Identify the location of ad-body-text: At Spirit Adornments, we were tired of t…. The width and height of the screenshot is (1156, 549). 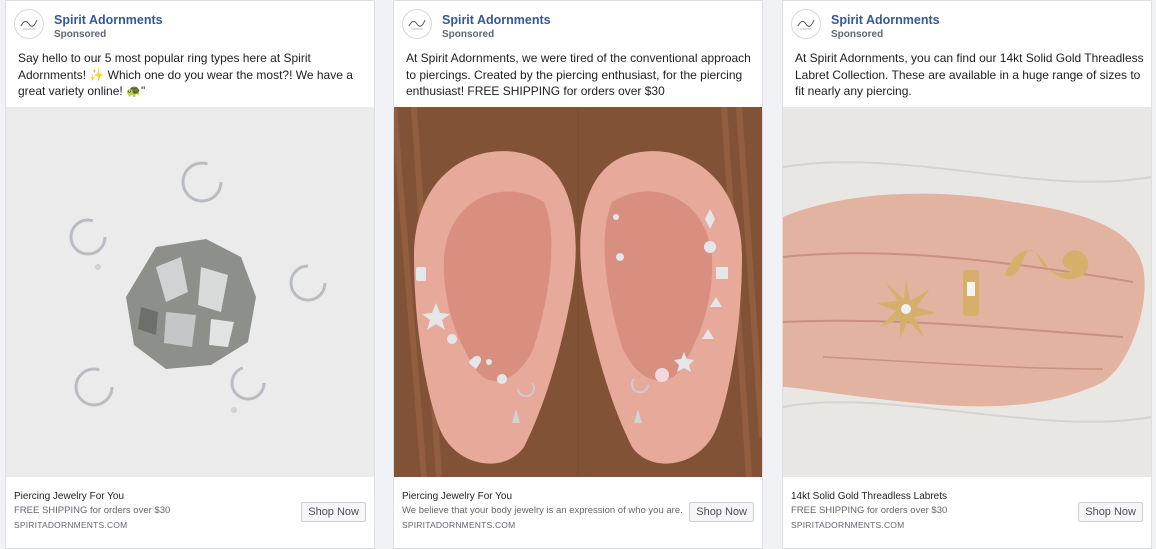
(578, 74).